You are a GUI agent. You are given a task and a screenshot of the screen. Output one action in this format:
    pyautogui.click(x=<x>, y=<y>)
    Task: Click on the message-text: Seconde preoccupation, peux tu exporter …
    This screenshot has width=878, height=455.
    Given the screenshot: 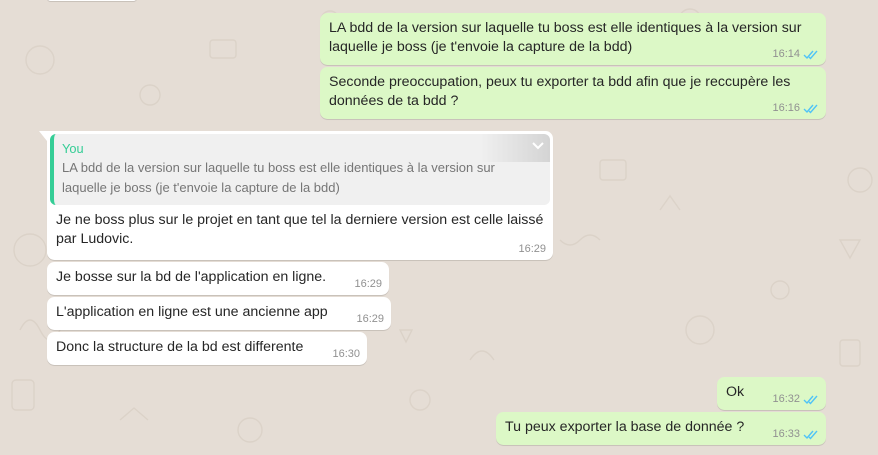 What is the action you would take?
    pyautogui.click(x=560, y=91)
    